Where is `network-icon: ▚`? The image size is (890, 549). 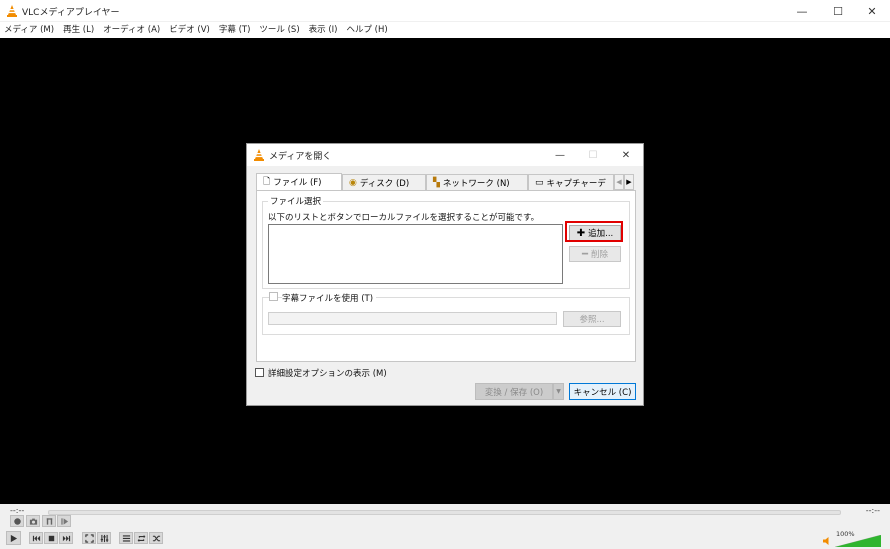 network-icon: ▚ is located at coordinates (436, 182).